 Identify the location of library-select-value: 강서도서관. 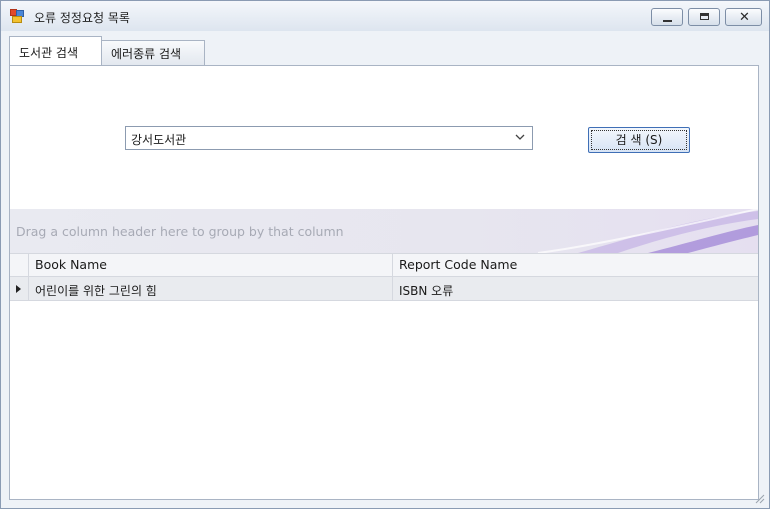
(159, 140).